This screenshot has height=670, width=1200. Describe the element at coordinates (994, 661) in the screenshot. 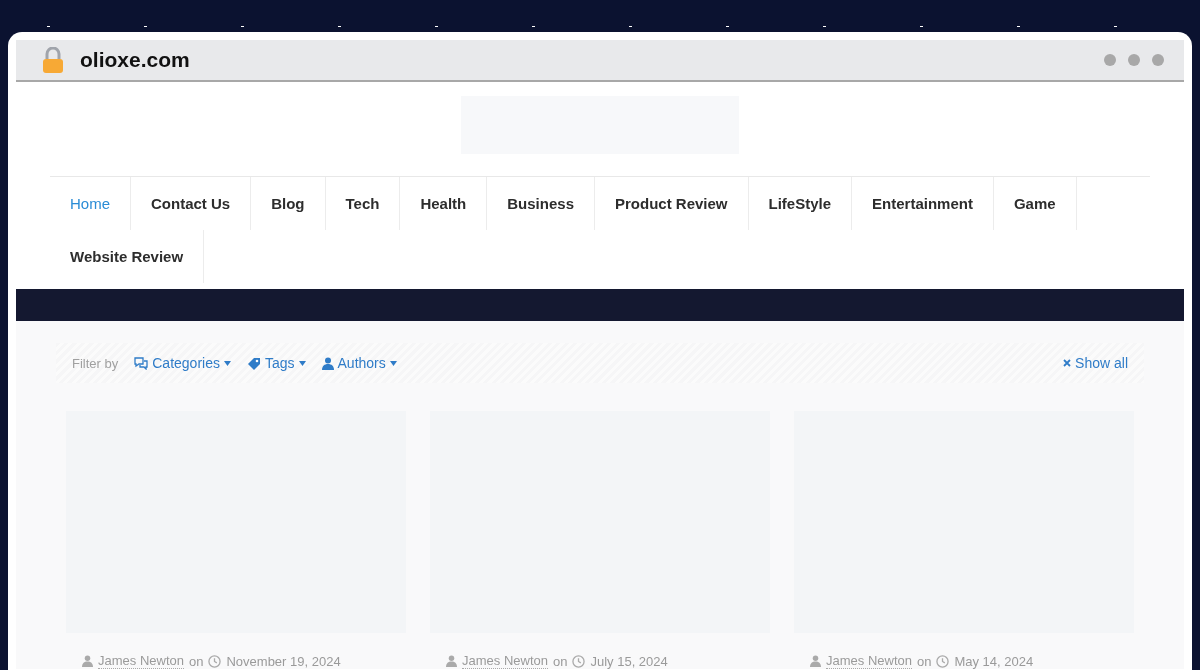

I see `post-date: May 14, 2024` at that location.